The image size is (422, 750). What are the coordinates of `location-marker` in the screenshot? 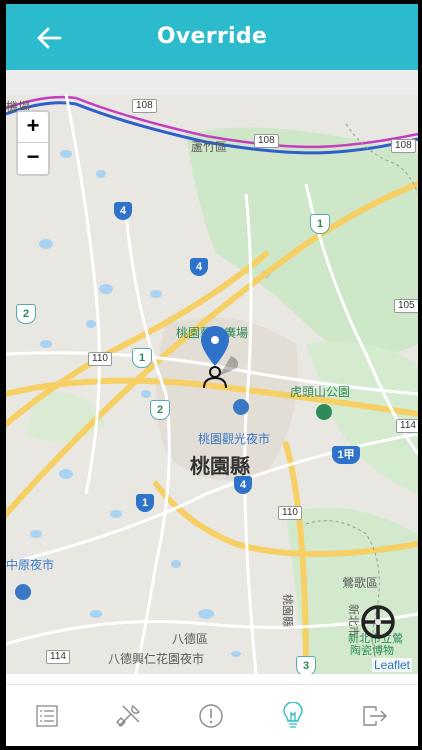 It's located at (224, 363).